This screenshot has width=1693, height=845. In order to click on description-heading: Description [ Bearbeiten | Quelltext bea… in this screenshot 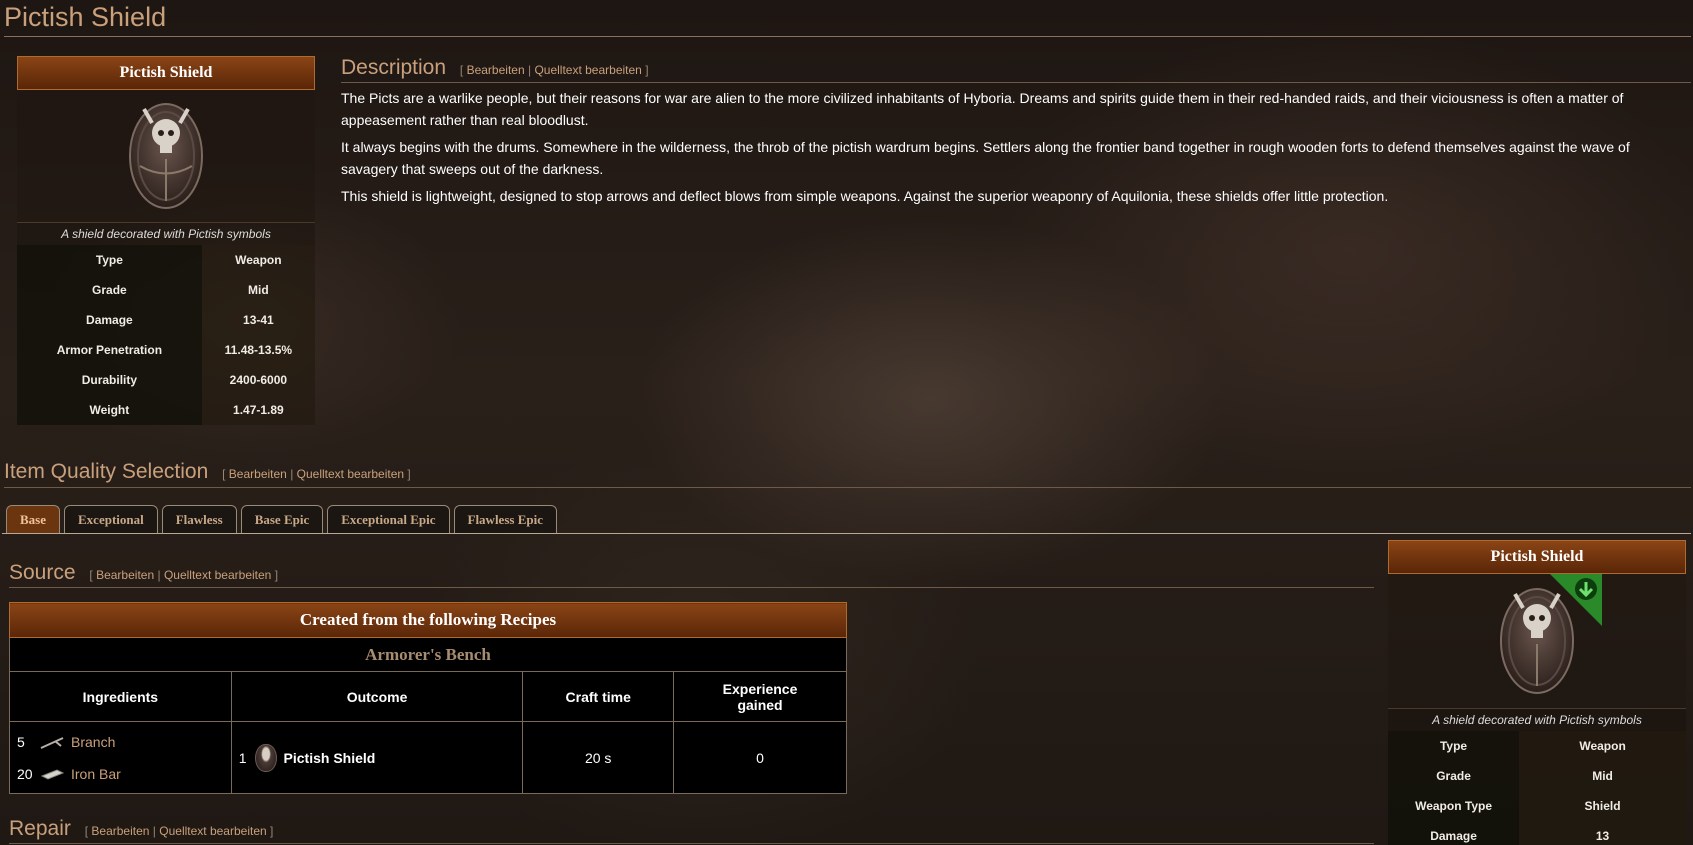, I will do `click(495, 68)`.